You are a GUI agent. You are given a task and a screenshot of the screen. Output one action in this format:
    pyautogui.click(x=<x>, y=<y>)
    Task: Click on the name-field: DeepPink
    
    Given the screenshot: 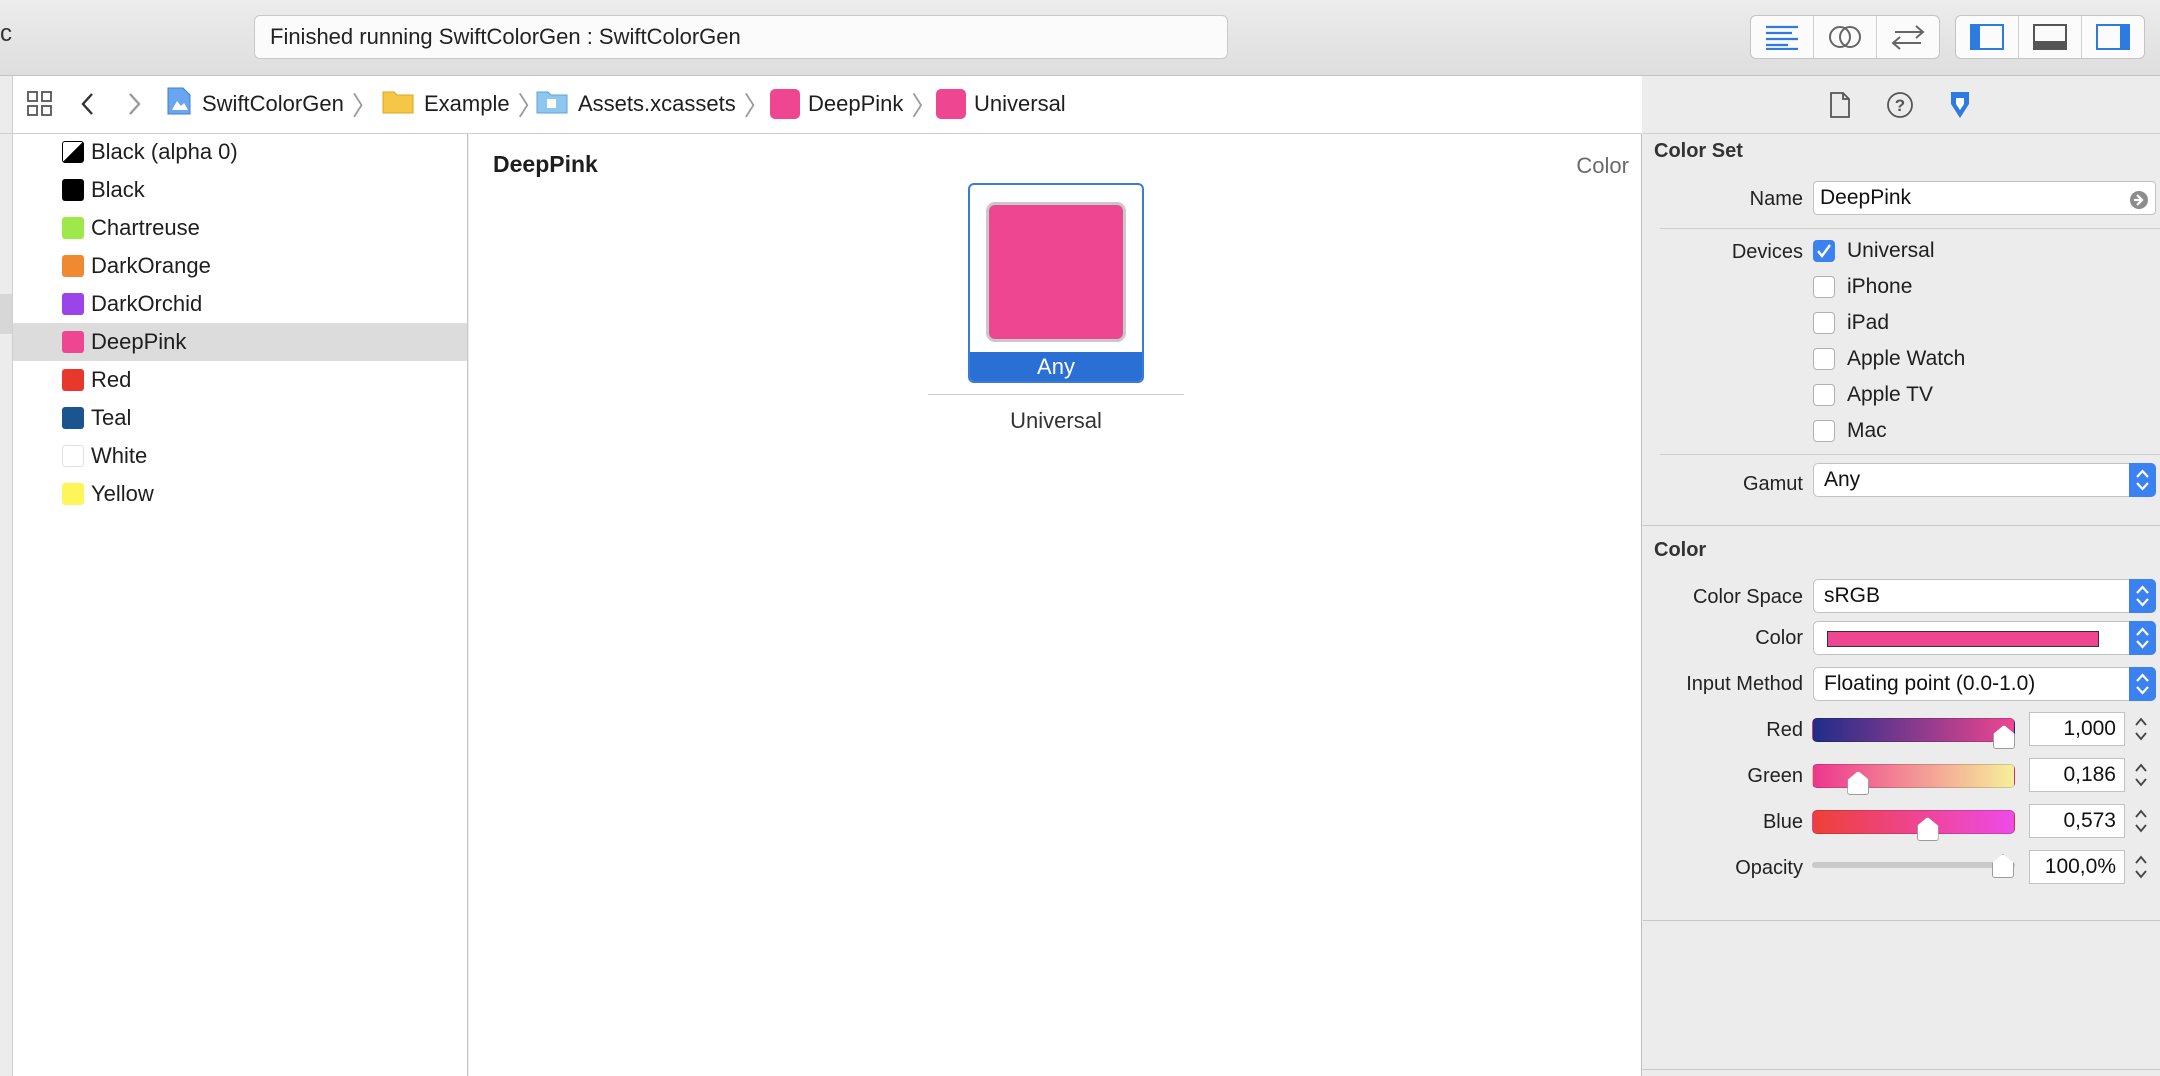 What is the action you would take?
    pyautogui.click(x=1984, y=198)
    